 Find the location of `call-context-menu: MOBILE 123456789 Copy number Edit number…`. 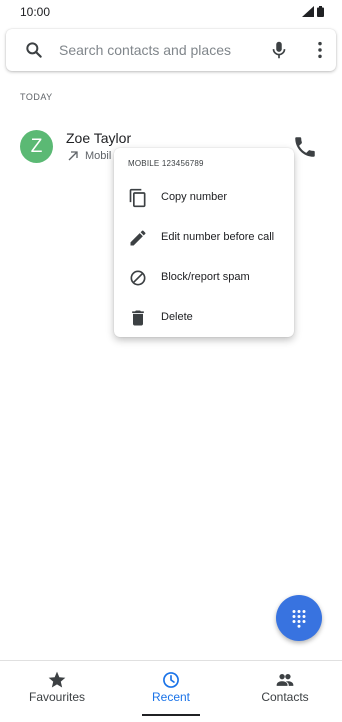

call-context-menu: MOBILE 123456789 Copy number Edit number… is located at coordinates (204, 242).